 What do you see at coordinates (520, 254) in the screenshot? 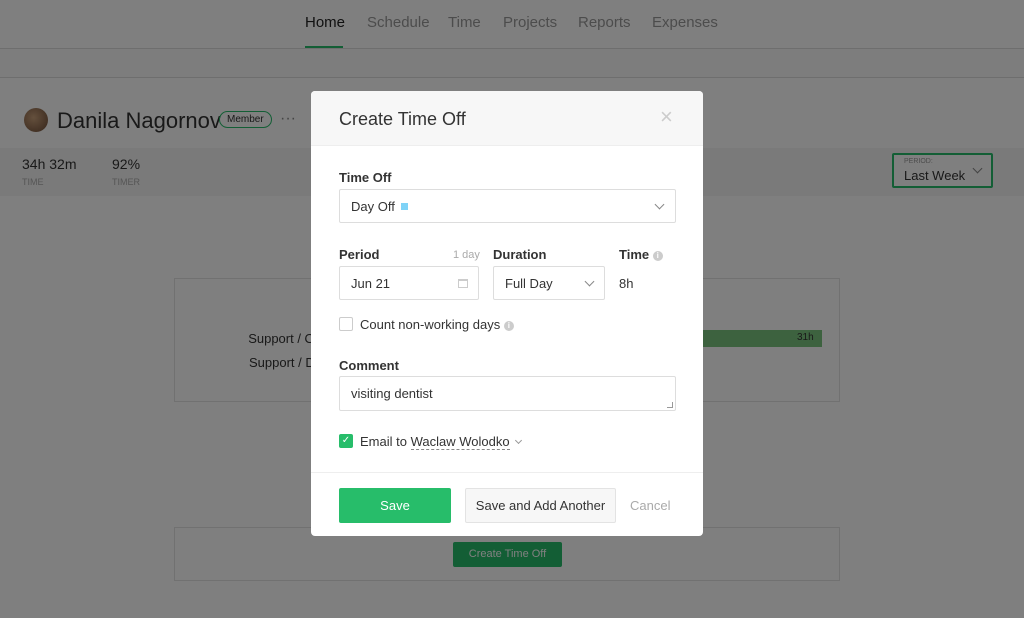
I see `duration-label: Duration` at bounding box center [520, 254].